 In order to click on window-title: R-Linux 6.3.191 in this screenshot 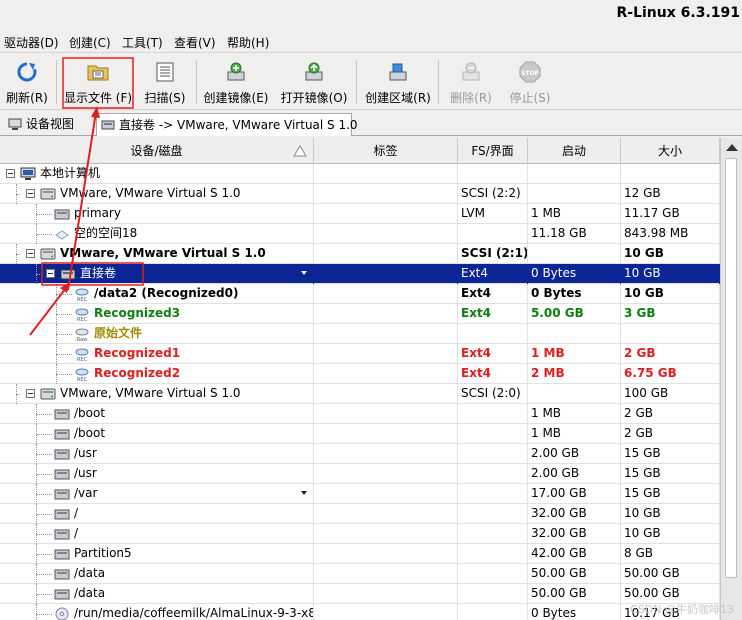, I will do `click(678, 13)`.